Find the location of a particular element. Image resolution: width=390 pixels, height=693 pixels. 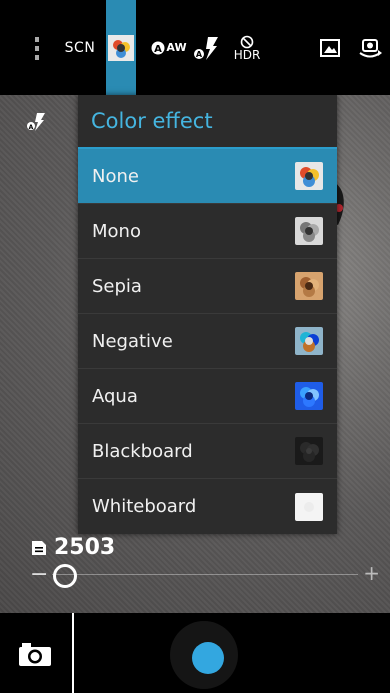

menu-item-mono: Mono is located at coordinates (207, 231).